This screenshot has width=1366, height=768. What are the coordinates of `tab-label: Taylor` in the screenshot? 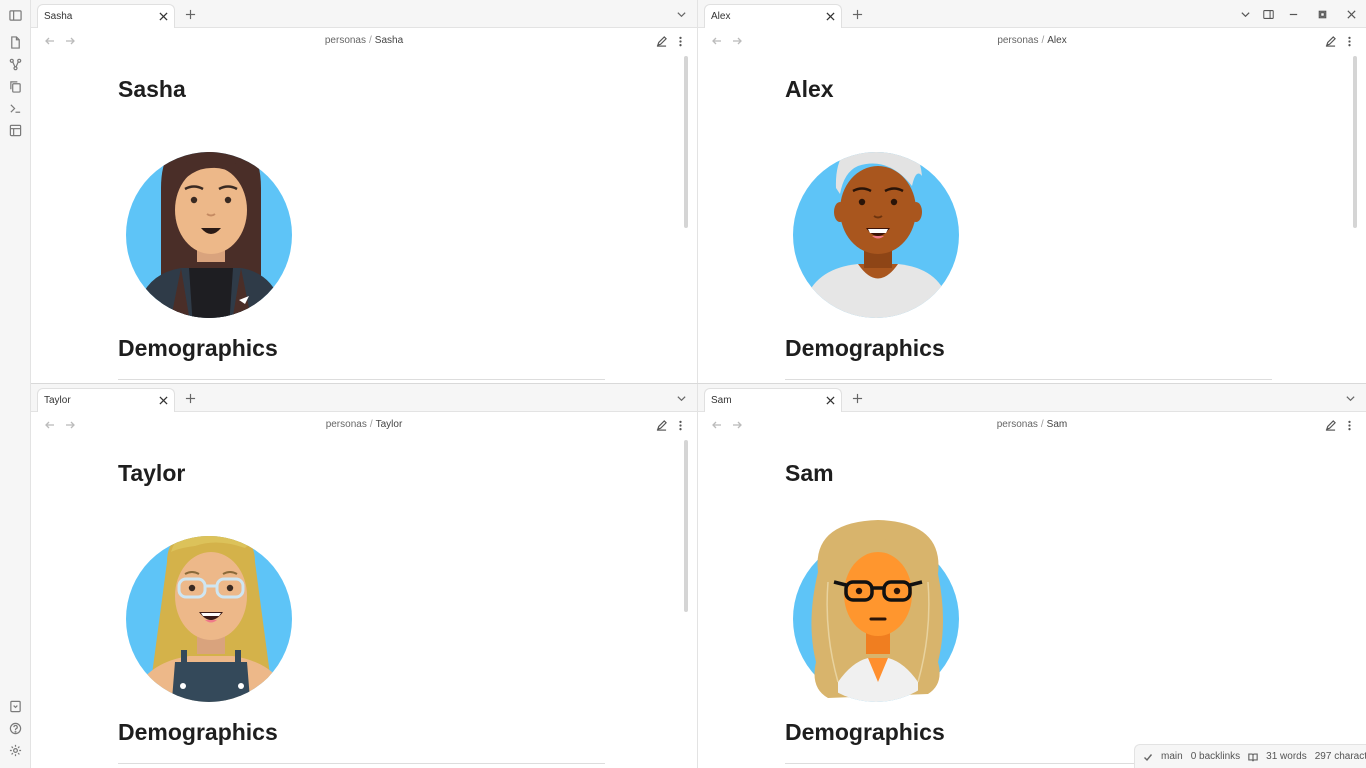 It's located at (57, 400).